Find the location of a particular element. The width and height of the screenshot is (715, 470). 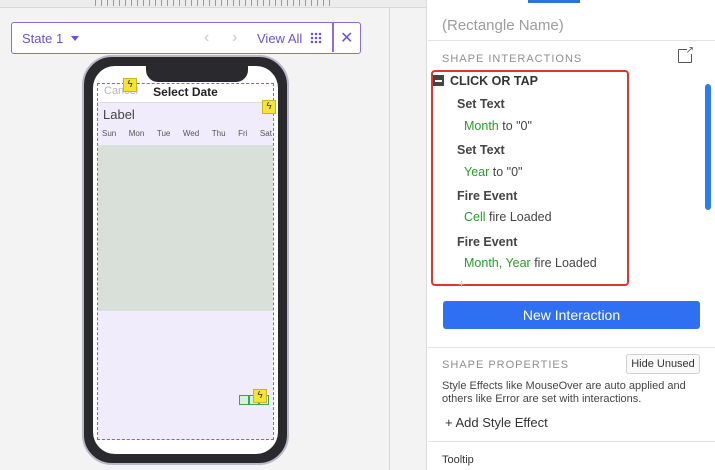

calendar-label: Label is located at coordinates (119, 114).